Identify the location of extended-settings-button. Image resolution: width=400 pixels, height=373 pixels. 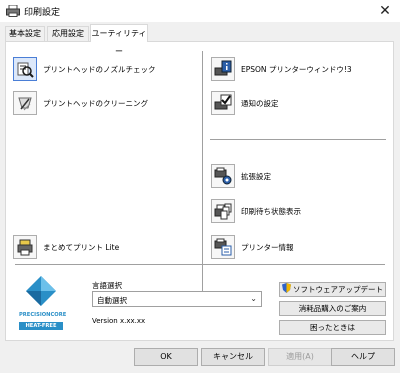
(223, 176).